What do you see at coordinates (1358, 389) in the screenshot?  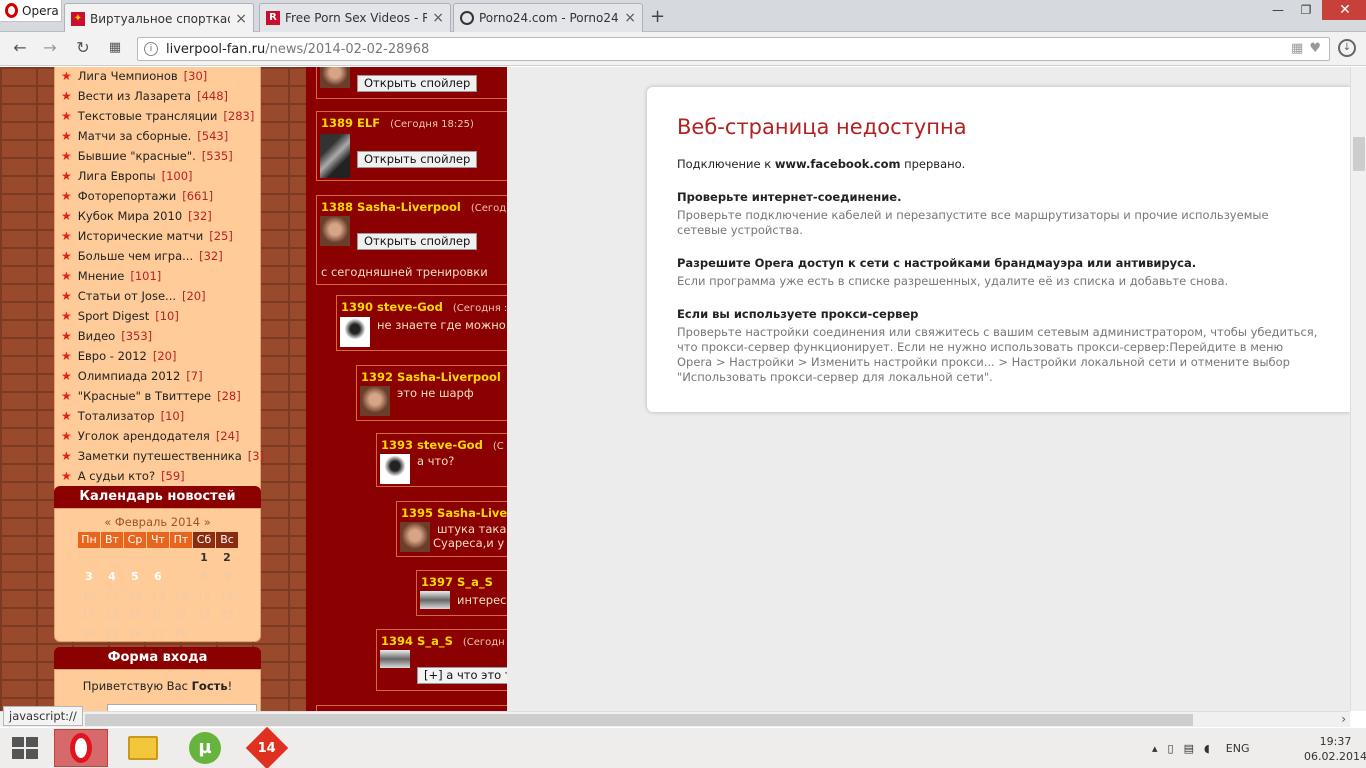 I see `vertical-scrollbar` at bounding box center [1358, 389].